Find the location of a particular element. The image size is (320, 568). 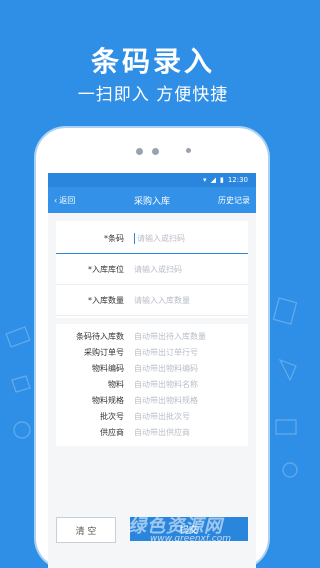

info-label: 物料规格 is located at coordinates (108, 400).